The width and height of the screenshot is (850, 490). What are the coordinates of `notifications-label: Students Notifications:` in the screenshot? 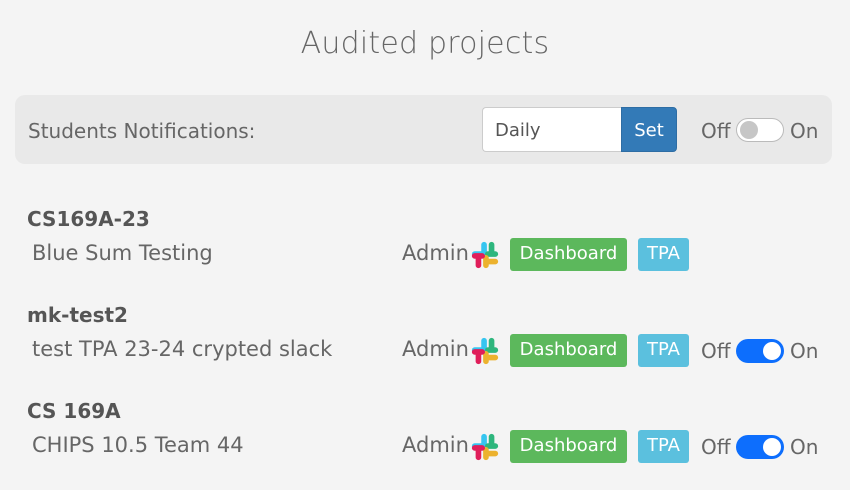 It's located at (142, 131).